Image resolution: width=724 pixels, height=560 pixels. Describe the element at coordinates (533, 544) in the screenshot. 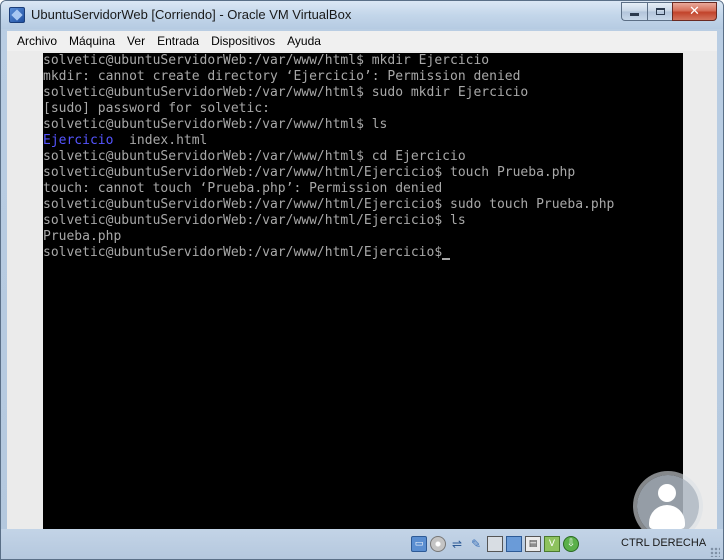

I see `video-capture-icon: ▤` at that location.